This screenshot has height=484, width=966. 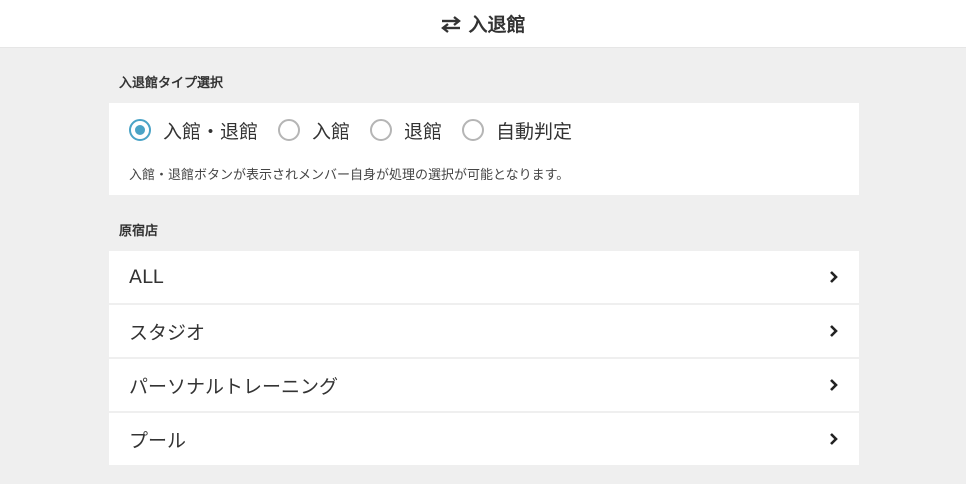 What do you see at coordinates (484, 331) in the screenshot?
I see `list-item-studio: スタジオ` at bounding box center [484, 331].